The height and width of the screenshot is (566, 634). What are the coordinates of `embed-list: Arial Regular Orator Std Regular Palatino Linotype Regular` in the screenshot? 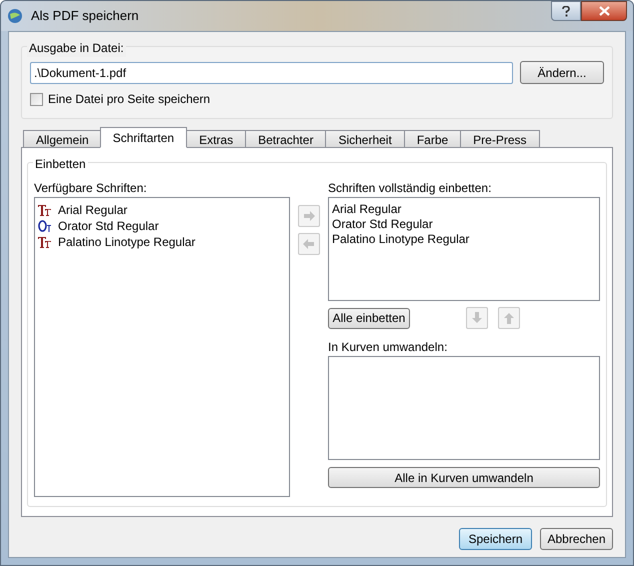 It's located at (464, 249).